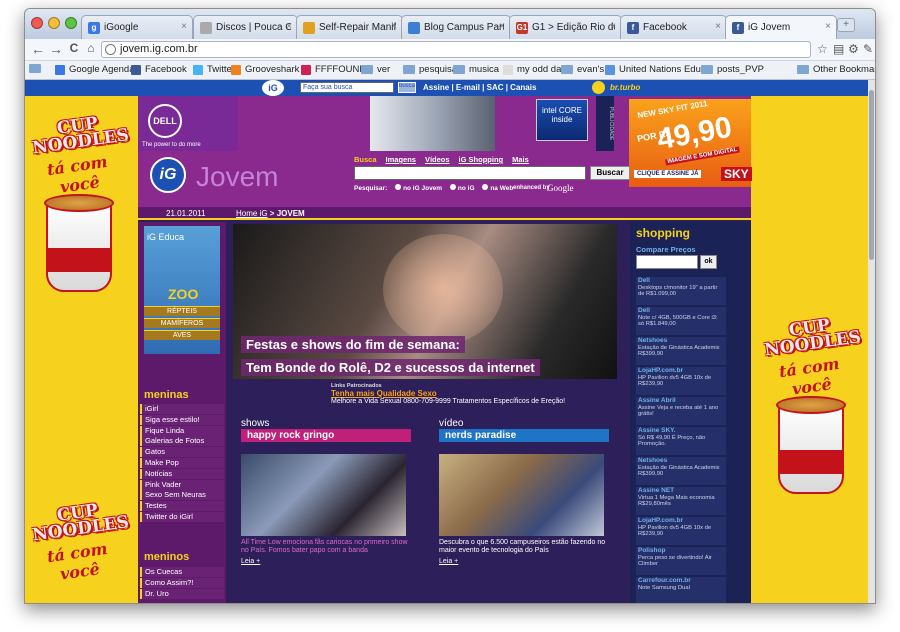 The image size is (900, 632). What do you see at coordinates (265, 69) in the screenshot?
I see `bookmark-item: Grooveshark` at bounding box center [265, 69].